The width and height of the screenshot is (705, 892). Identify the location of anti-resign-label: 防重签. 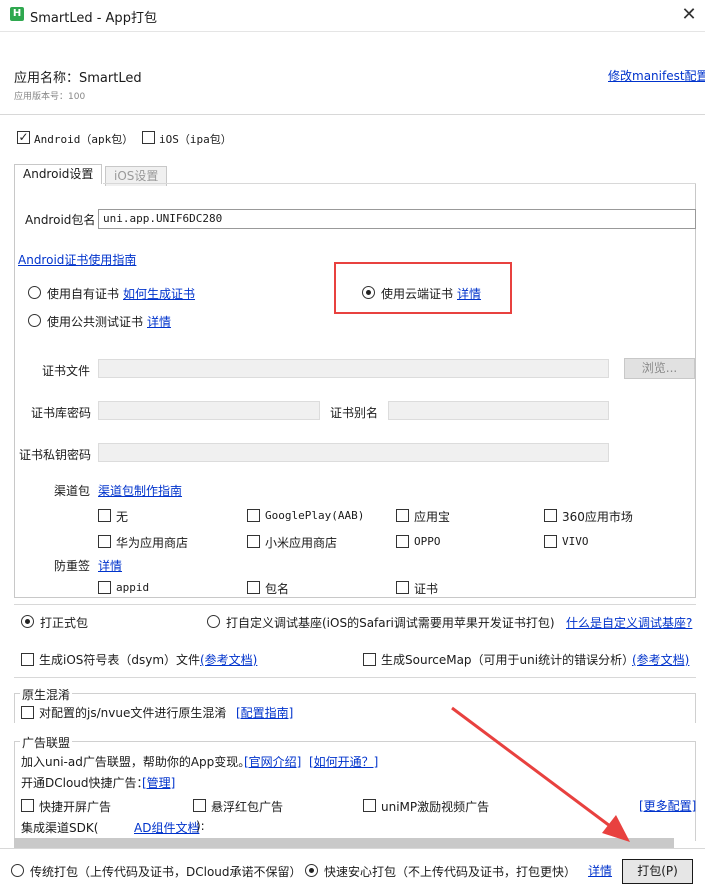
(72, 566).